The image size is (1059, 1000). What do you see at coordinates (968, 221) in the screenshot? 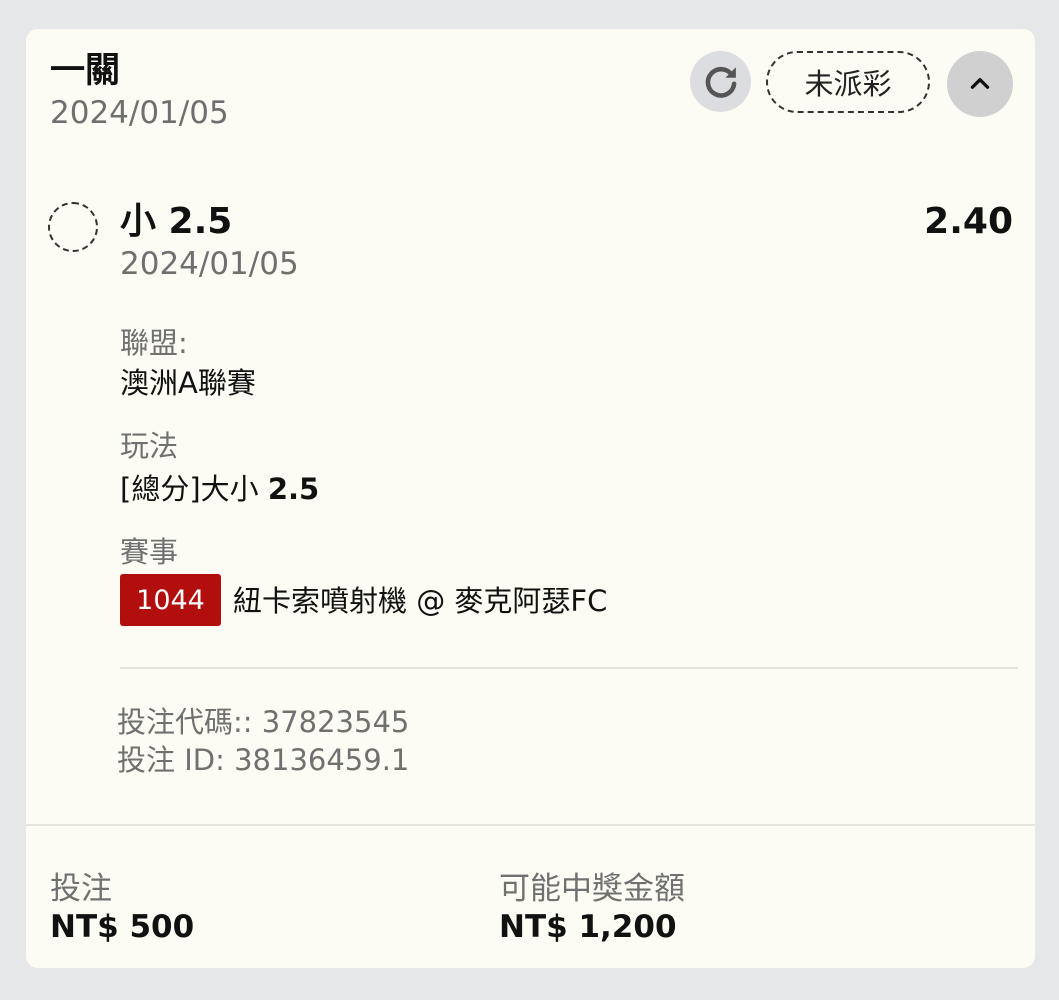
I see `selection-odds: 2.40` at bounding box center [968, 221].